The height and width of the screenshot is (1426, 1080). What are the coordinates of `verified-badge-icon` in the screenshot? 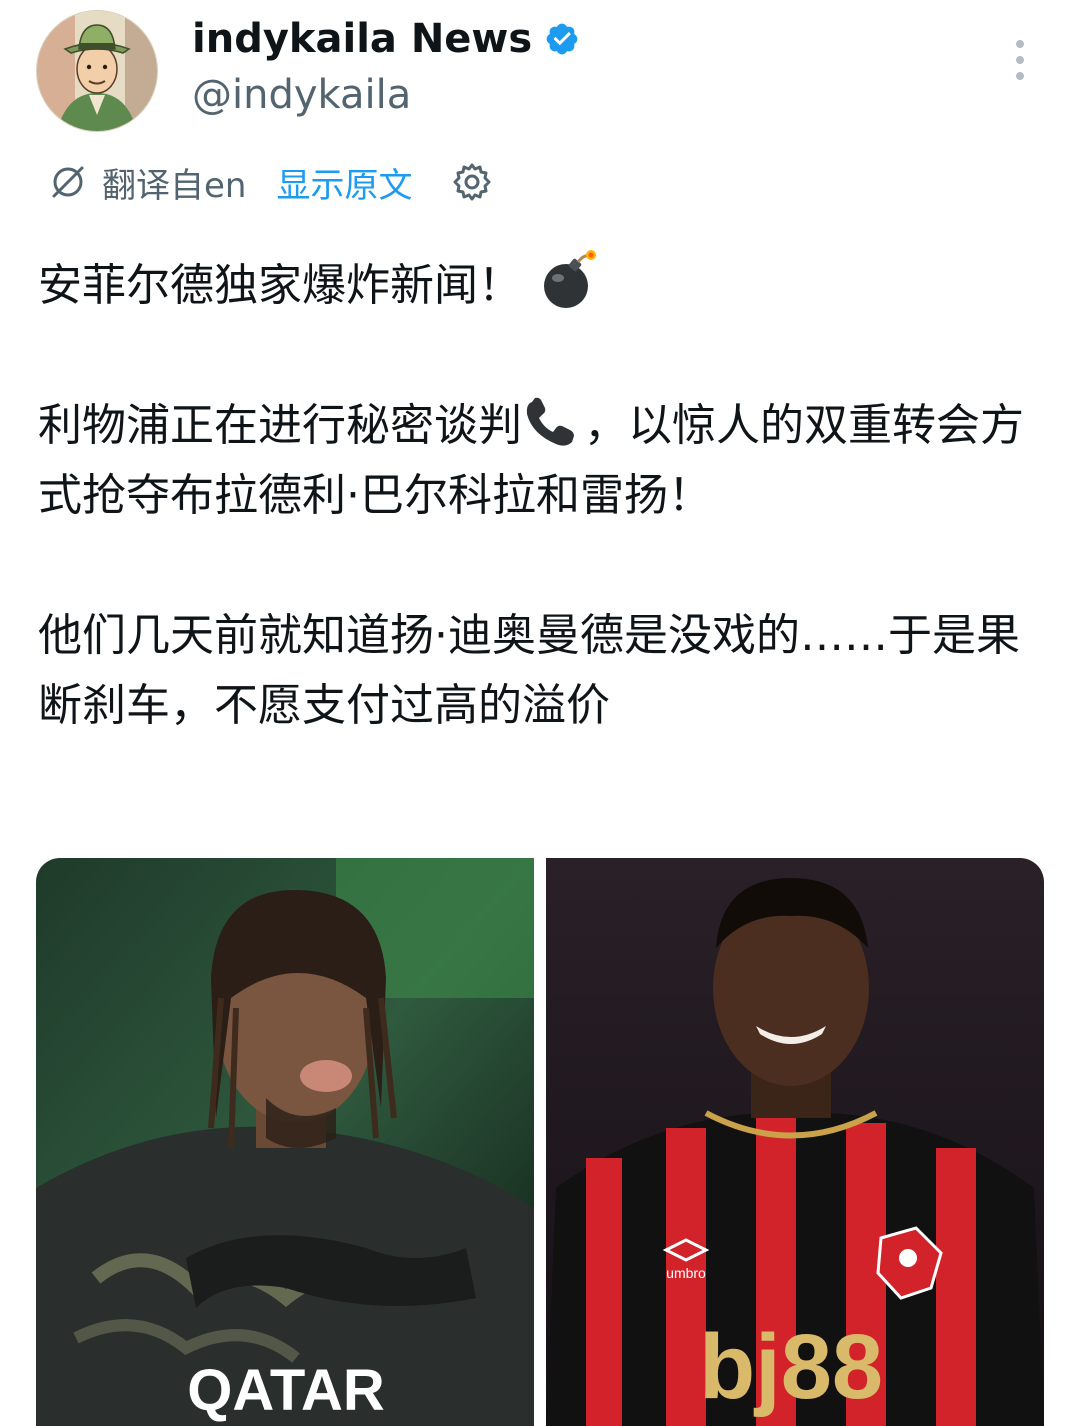 It's located at (562, 39).